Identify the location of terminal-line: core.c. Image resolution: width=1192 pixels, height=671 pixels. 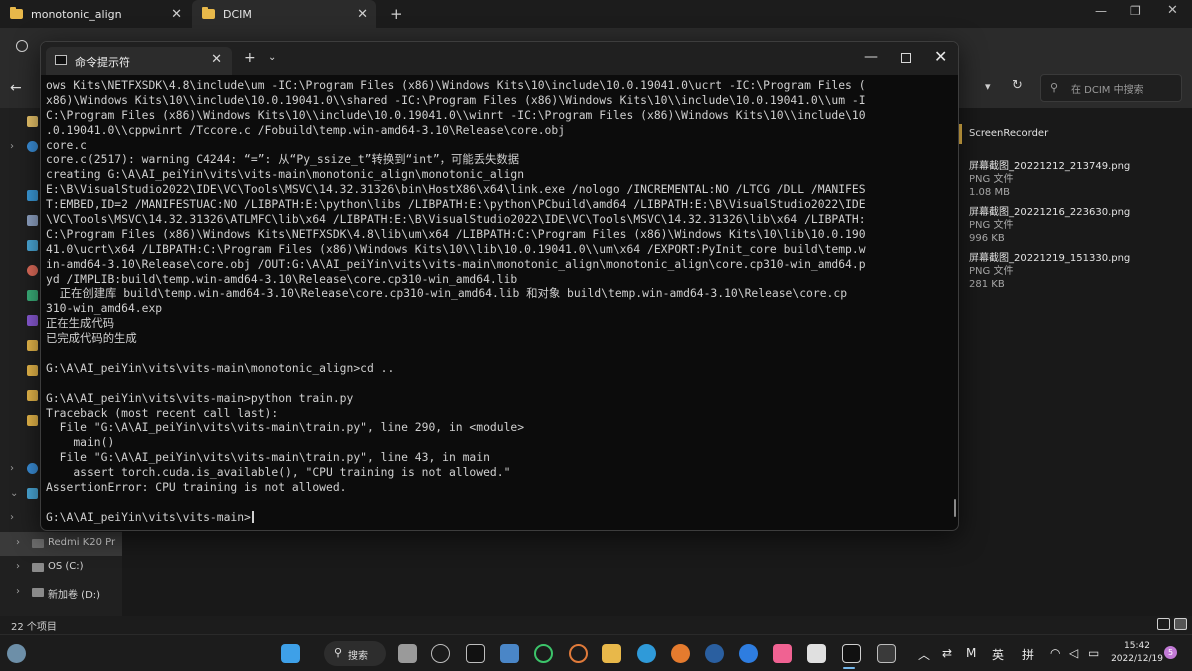
(66, 144).